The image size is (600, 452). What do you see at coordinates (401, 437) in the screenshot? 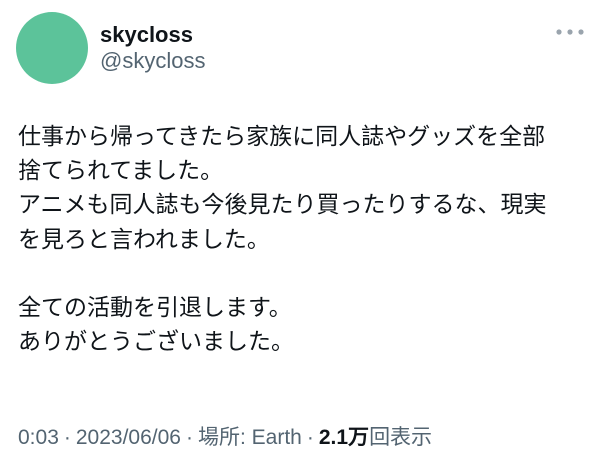
I see `views-label: 回表示` at bounding box center [401, 437].